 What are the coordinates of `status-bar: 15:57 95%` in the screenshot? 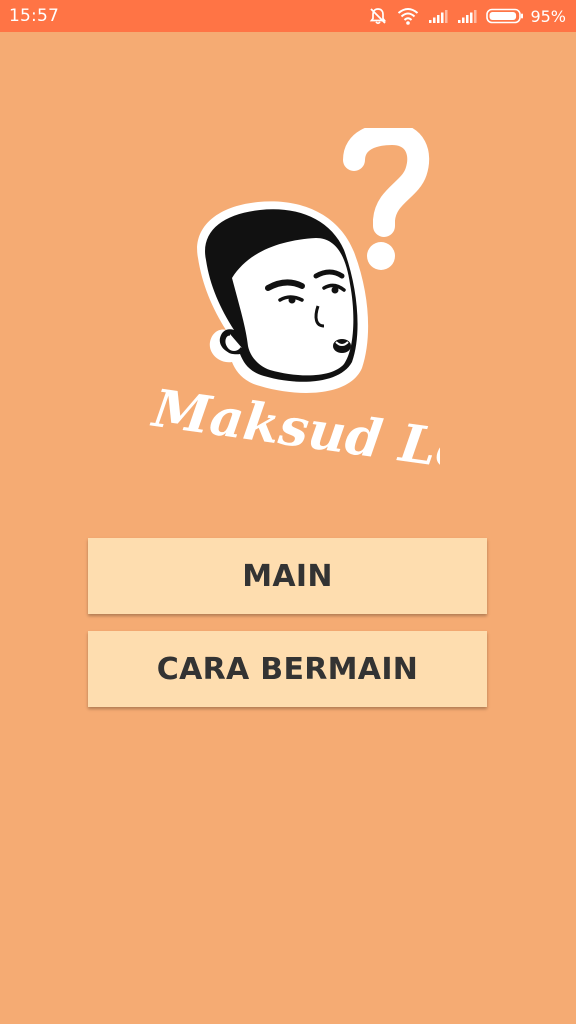 It's located at (288, 16).